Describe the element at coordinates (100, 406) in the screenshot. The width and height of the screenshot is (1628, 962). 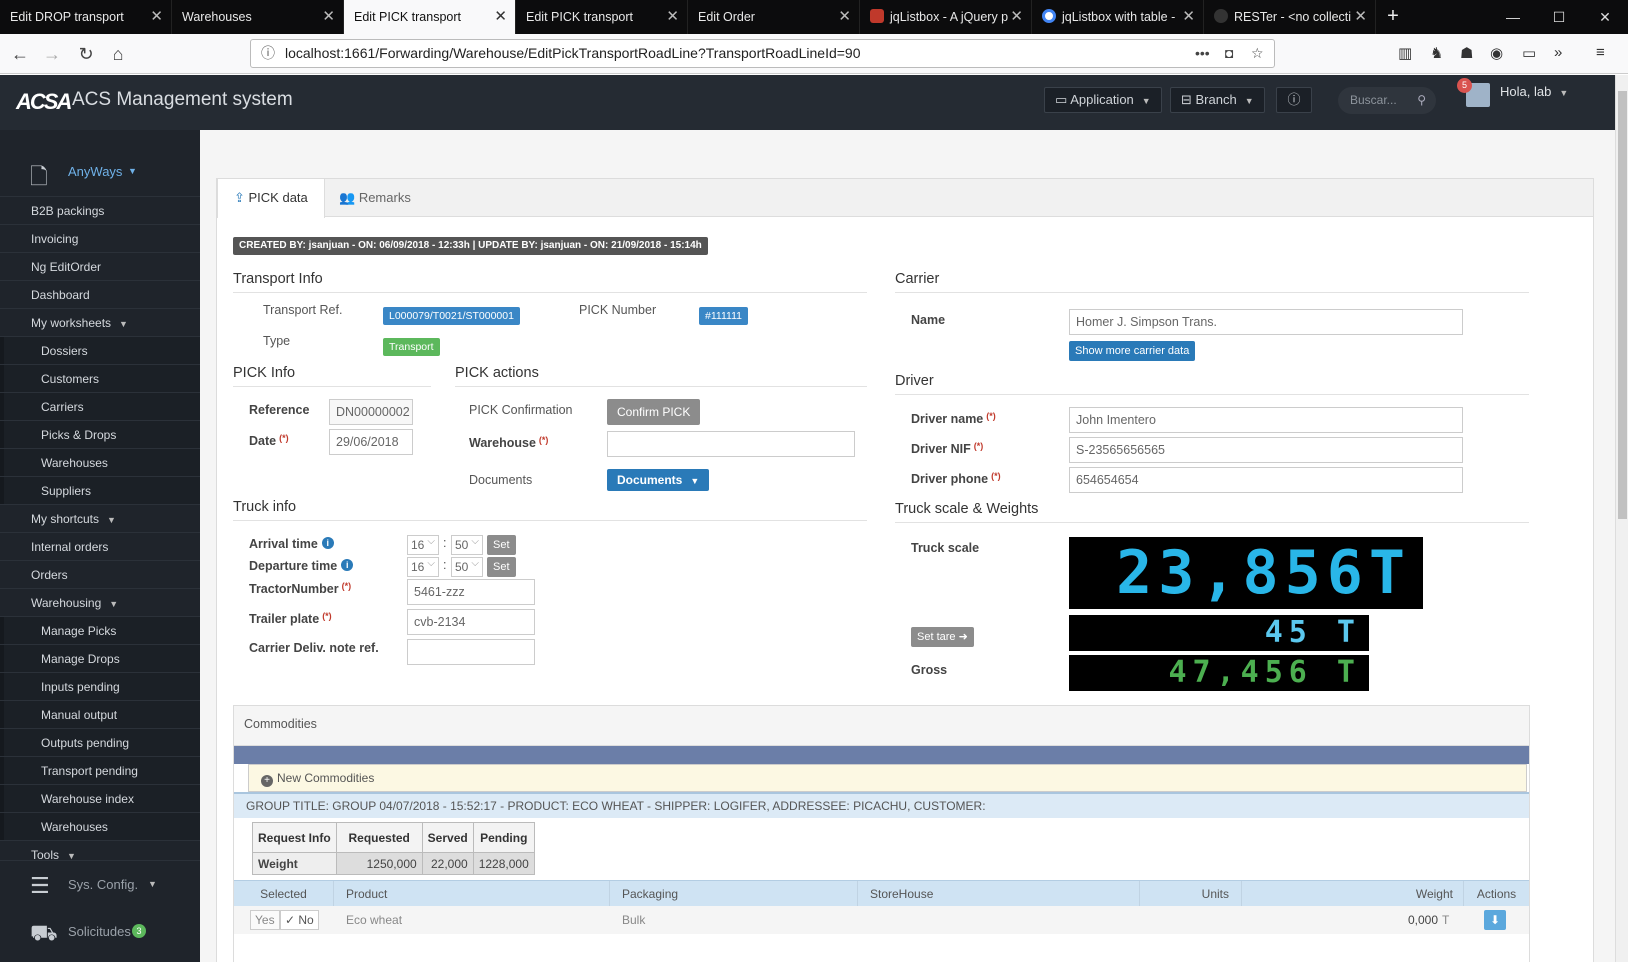
I see `sidebar-item: Carriers` at that location.